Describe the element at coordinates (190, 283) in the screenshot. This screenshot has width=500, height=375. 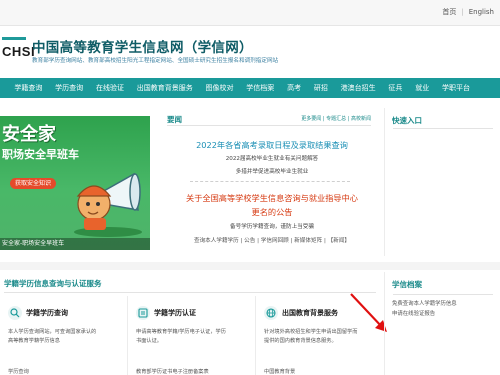
I see `services-header: 学籍学历信息查询与认证服务` at that location.